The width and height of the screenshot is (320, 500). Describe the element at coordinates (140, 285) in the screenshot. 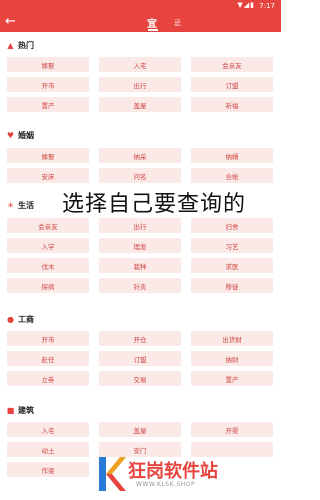

I see `option-chip: 针灸` at that location.